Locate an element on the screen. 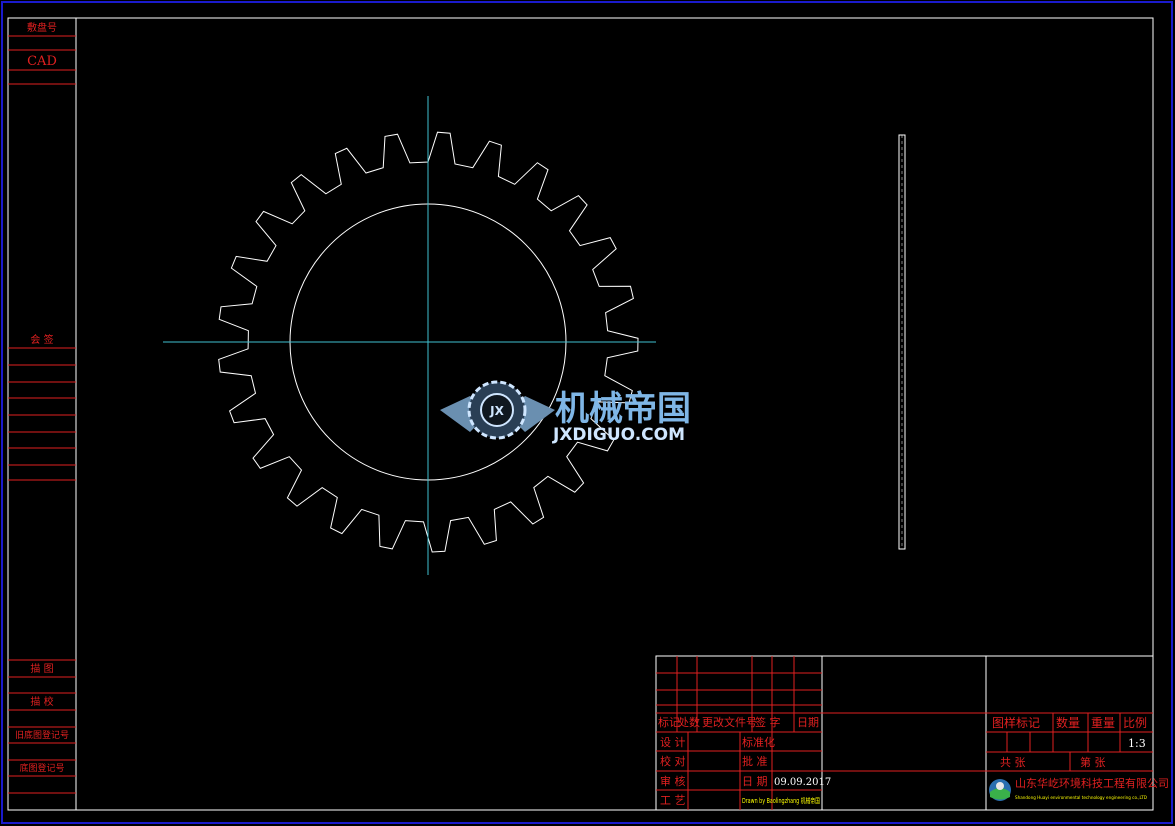 This screenshot has width=1175, height=826. strip-draw-label: 描 图 is located at coordinates (41, 668).